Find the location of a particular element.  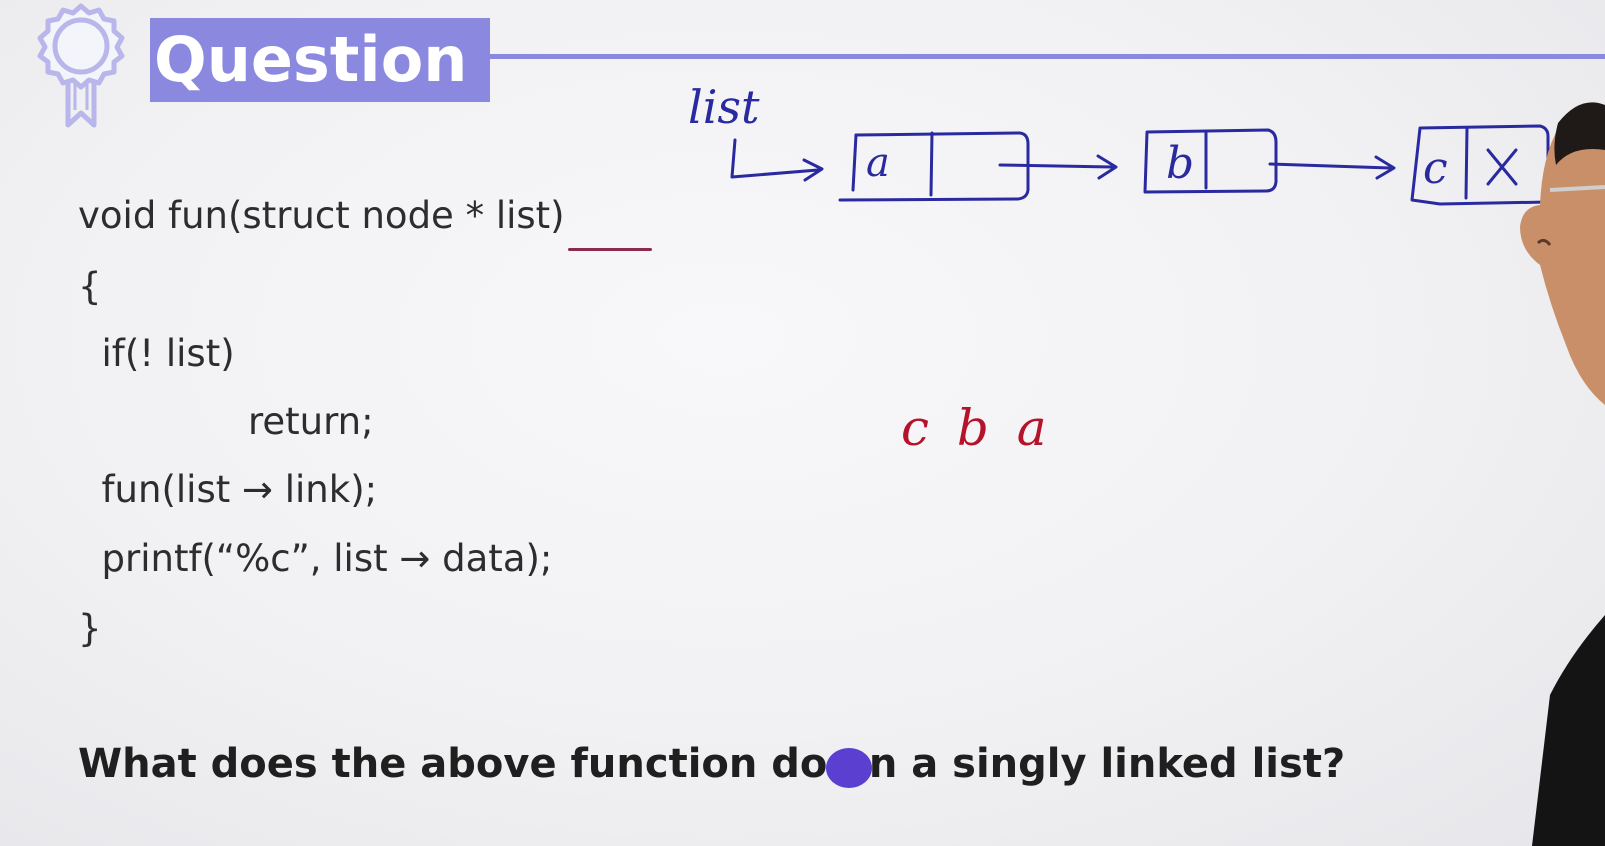

list-label: list is located at coordinates (724, 107).